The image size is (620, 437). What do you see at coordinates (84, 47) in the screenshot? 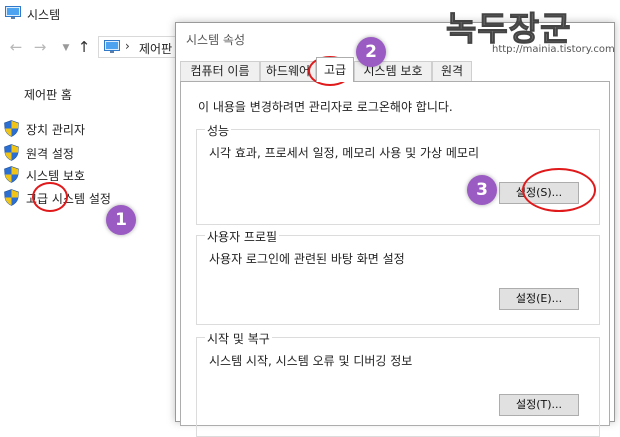
I see `up-arrow-icon: ↑` at bounding box center [84, 47].